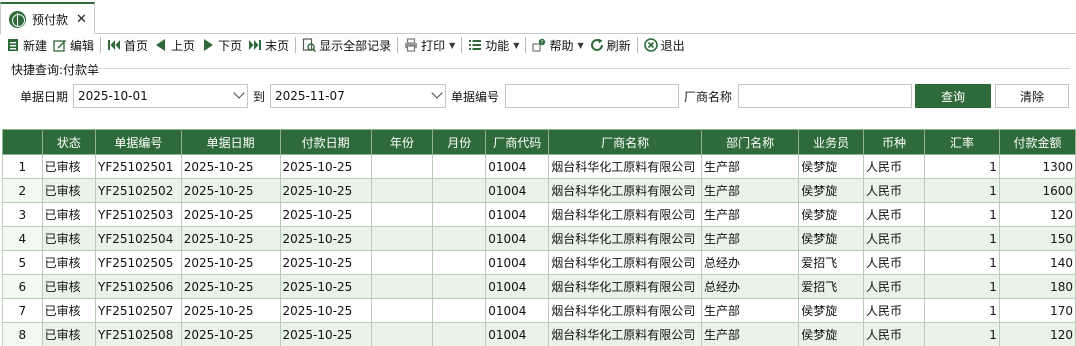 The image size is (1076, 346). What do you see at coordinates (750, 142) in the screenshot?
I see `column-header-dept-name: 部门名称` at bounding box center [750, 142].